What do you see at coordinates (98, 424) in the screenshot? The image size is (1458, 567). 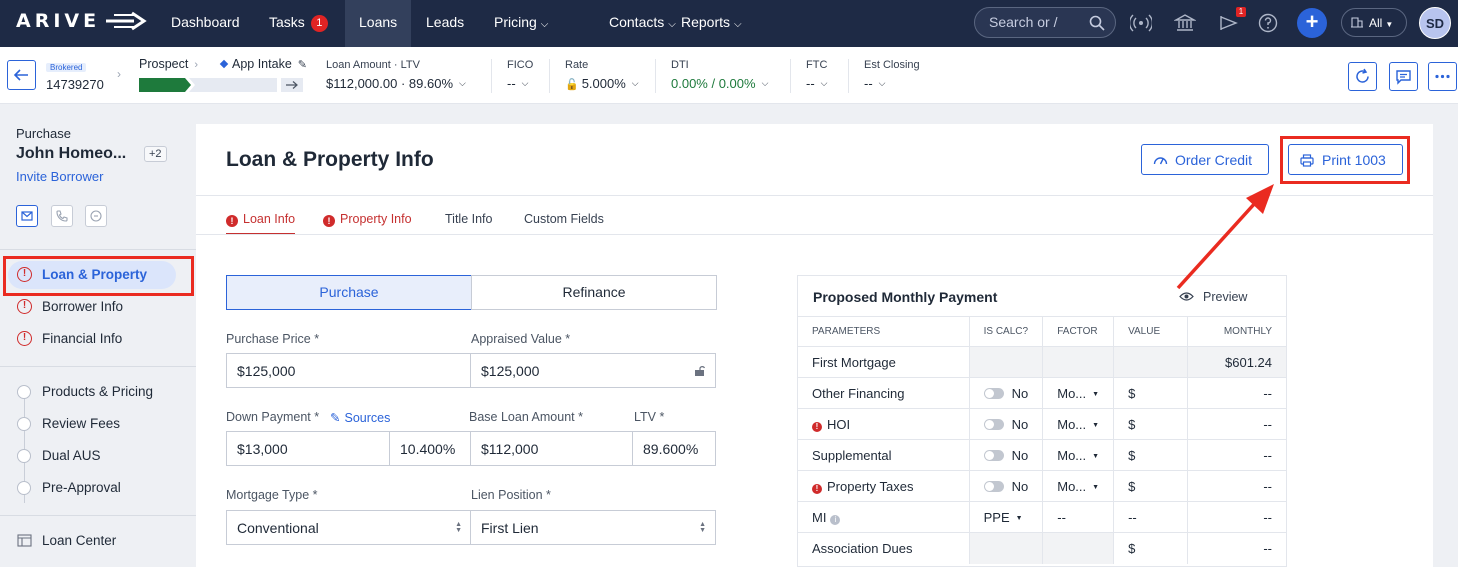 I see `sidebar-item-review-fees: Review Fees` at bounding box center [98, 424].